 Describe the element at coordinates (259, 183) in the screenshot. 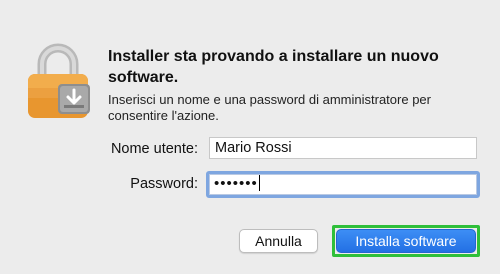

I see `text-caret` at that location.